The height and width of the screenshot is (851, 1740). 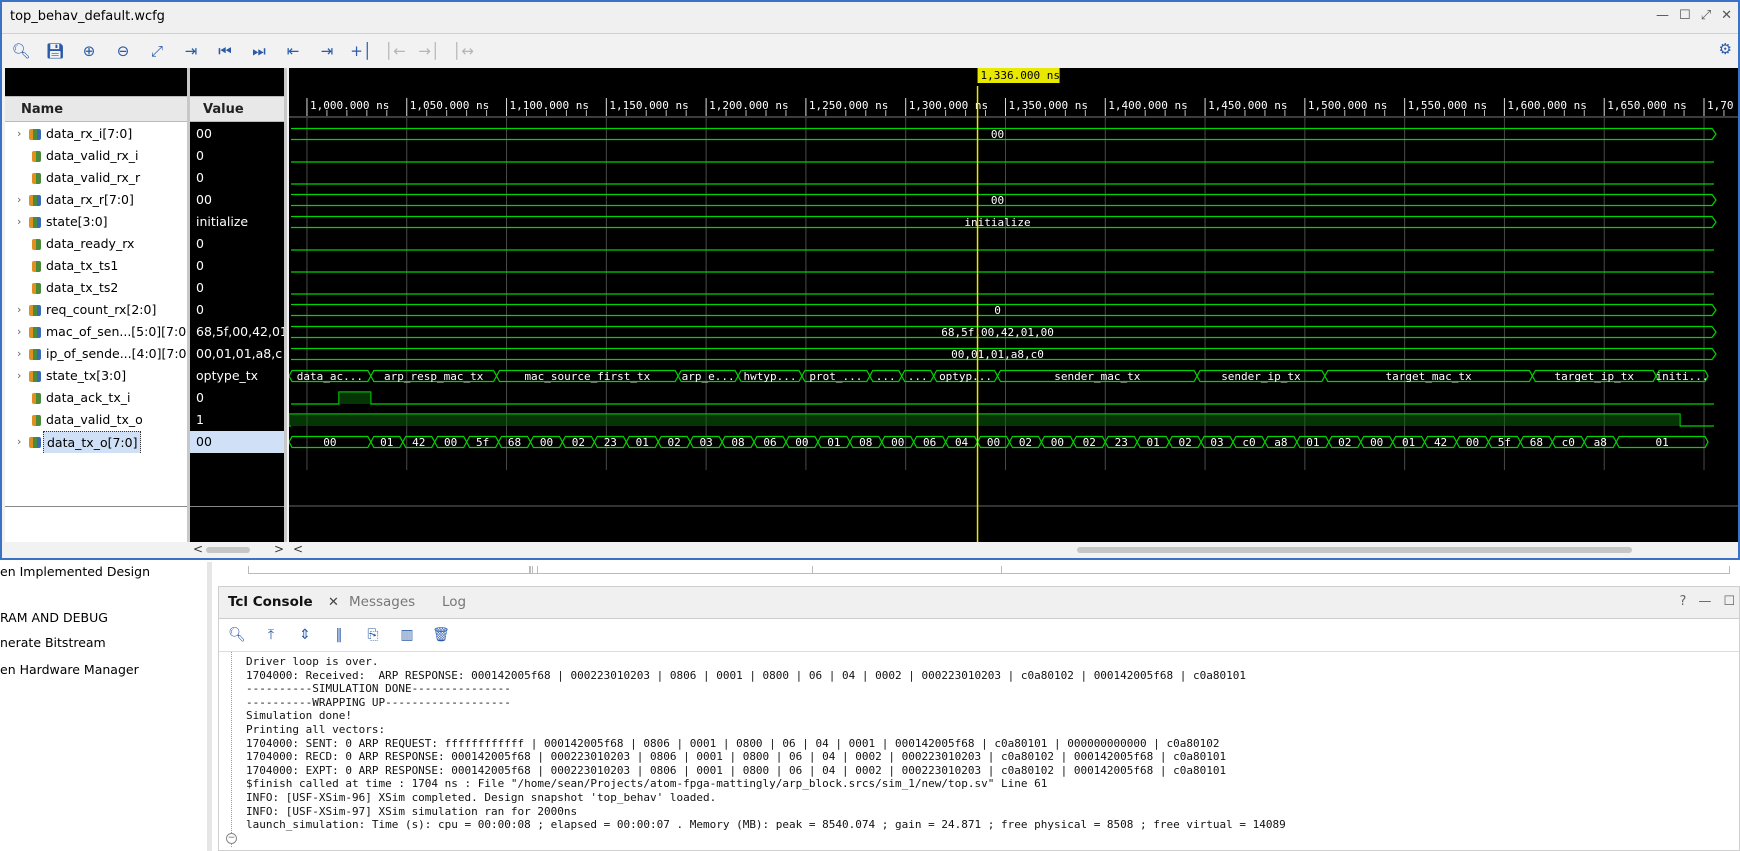 I want to click on bus-signal-icon, so click(x=35, y=442).